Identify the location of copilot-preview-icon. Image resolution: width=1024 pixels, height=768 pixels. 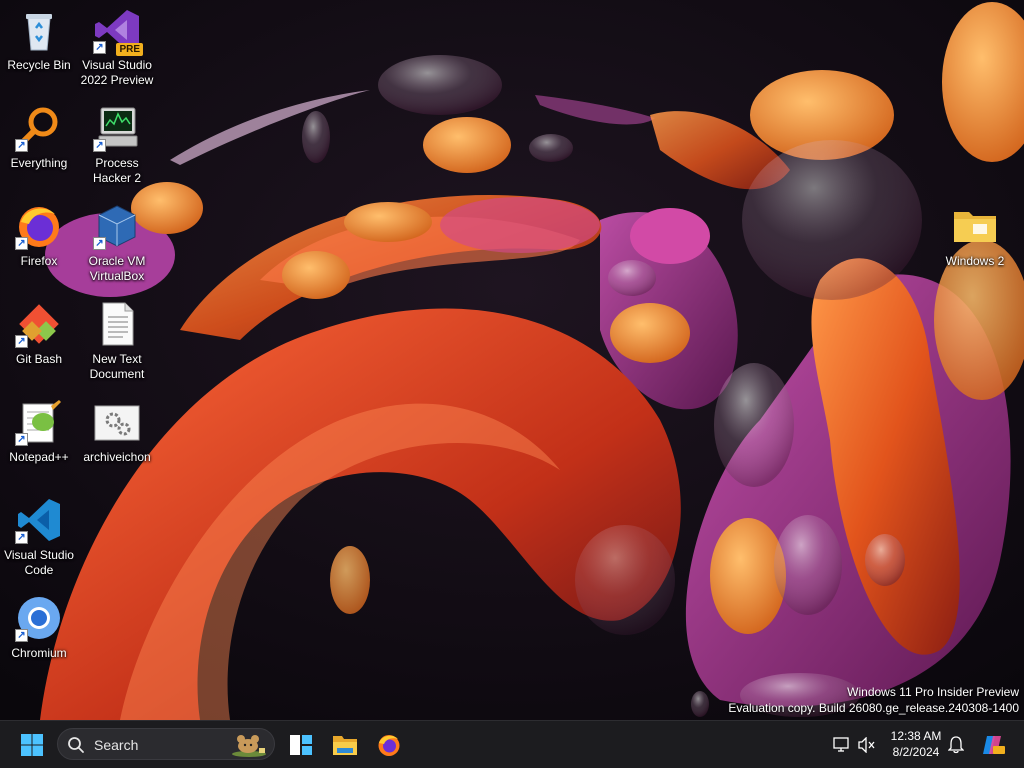
(994, 745).